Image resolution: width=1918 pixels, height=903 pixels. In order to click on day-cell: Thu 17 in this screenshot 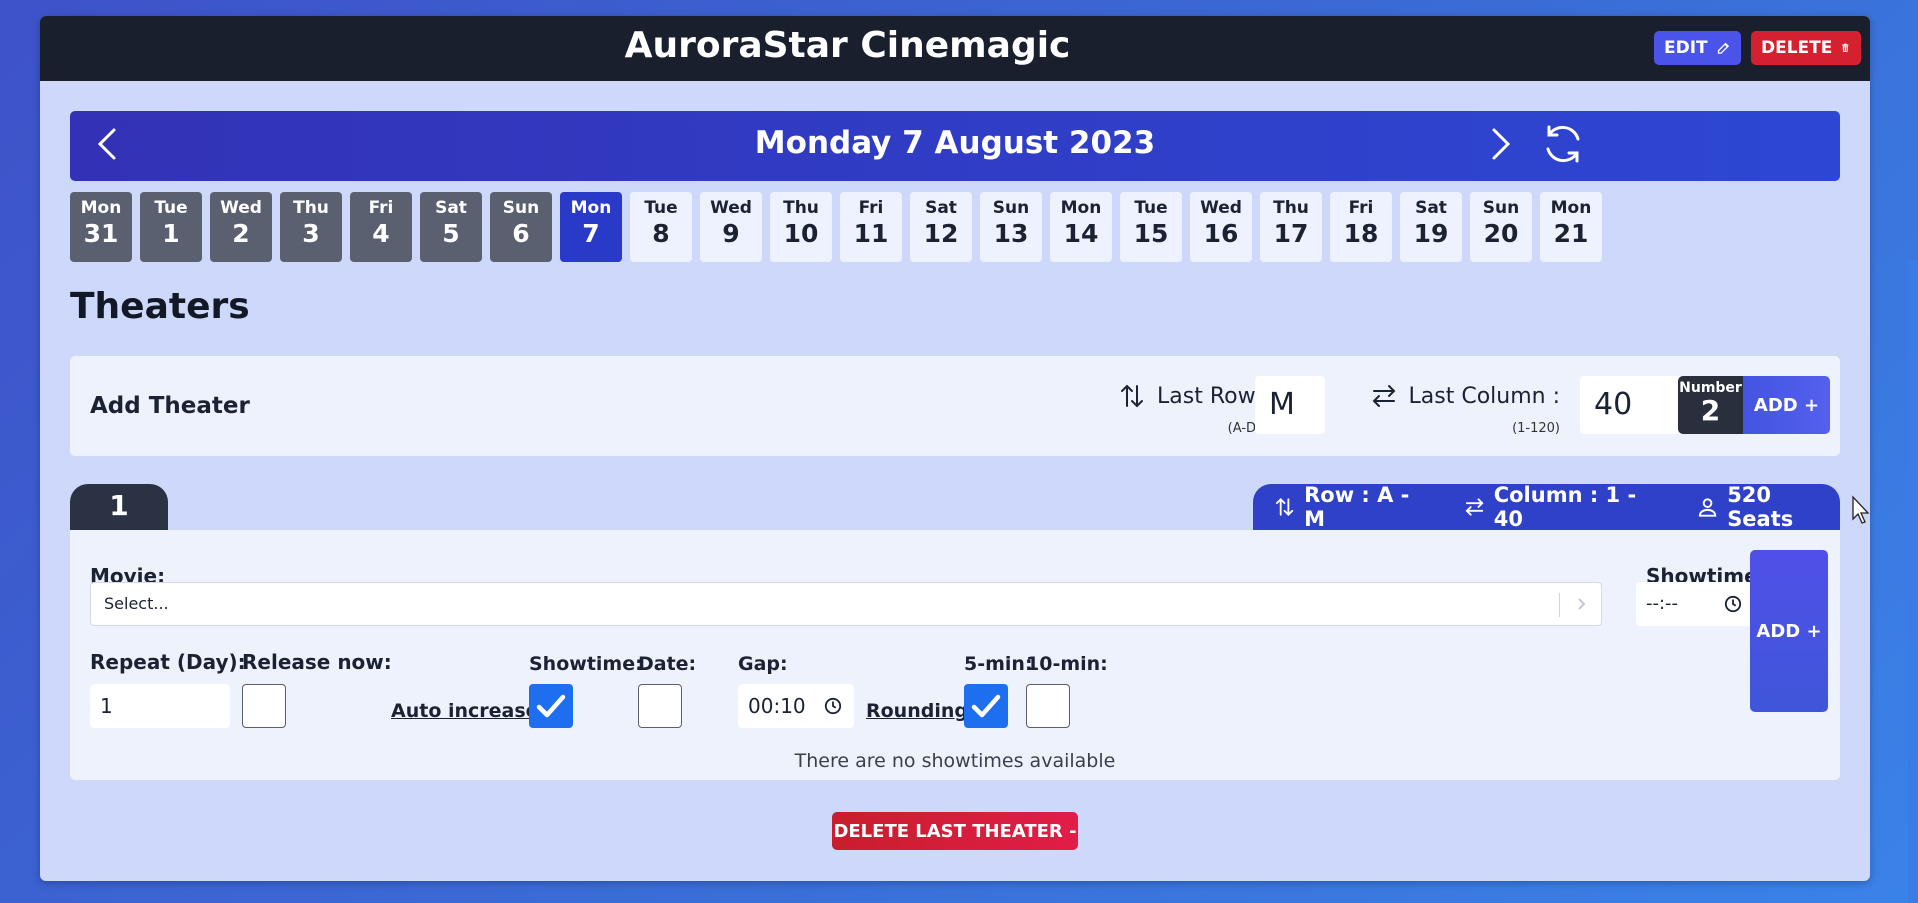, I will do `click(1291, 227)`.